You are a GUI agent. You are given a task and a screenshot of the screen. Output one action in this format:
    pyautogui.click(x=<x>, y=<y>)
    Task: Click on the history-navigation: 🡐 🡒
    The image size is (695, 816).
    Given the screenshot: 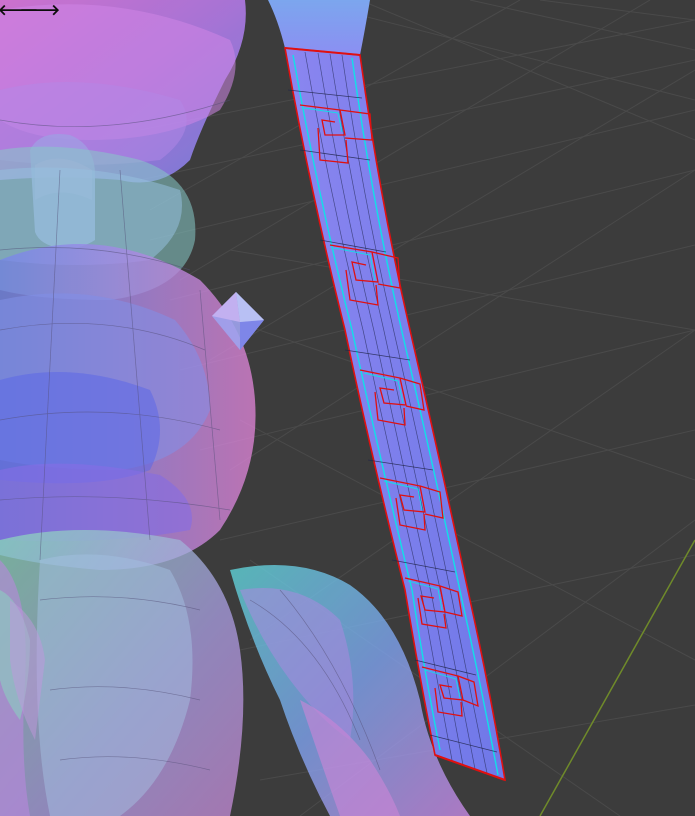 What is the action you would take?
    pyautogui.click(x=30, y=10)
    